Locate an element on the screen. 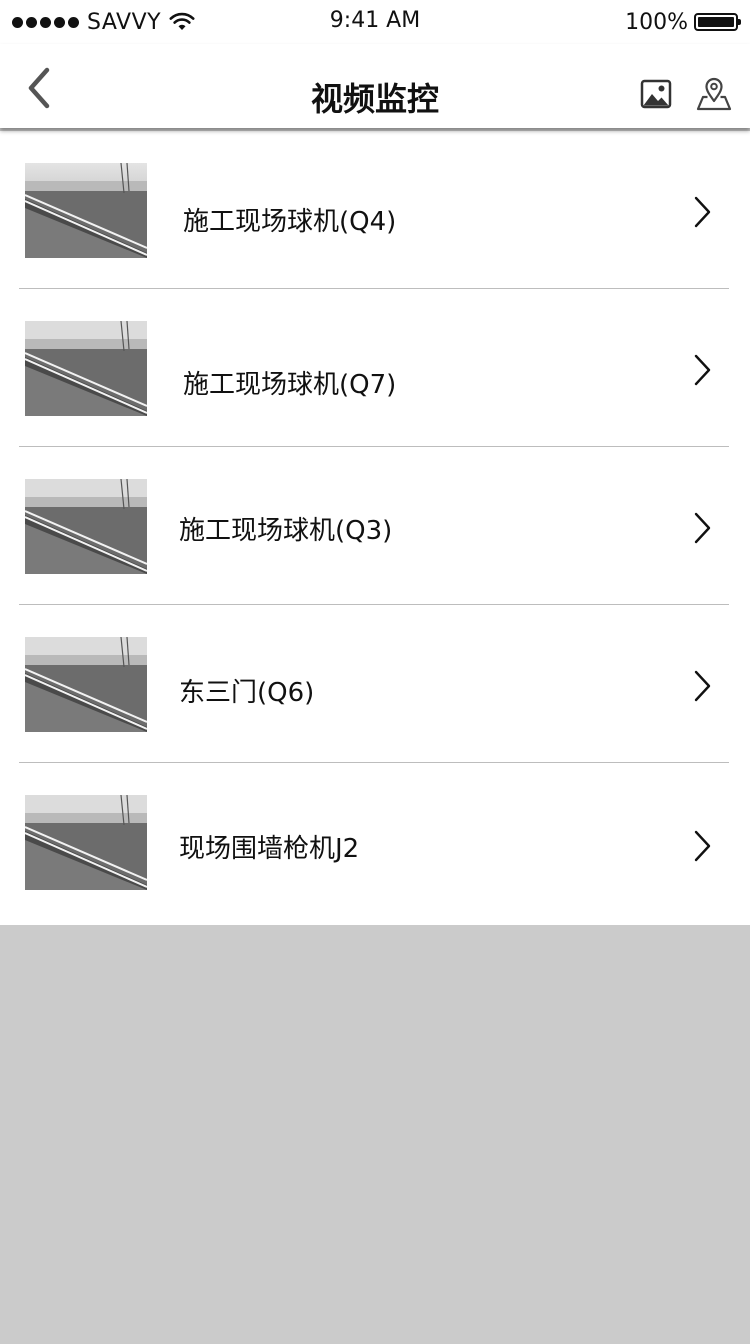 The height and width of the screenshot is (1344, 750). camera-name: 施工现场球机(Q4) is located at coordinates (290, 222).